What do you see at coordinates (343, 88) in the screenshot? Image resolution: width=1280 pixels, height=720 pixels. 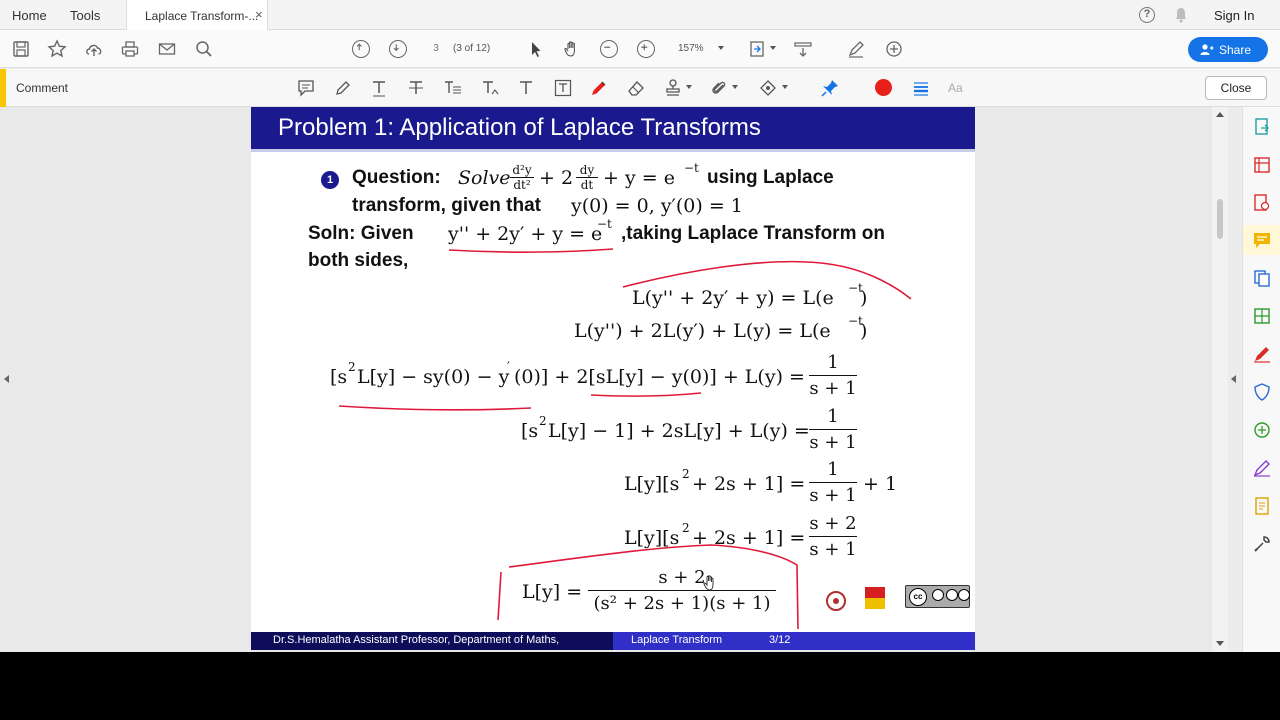 I see `highlight-pen-icon` at bounding box center [343, 88].